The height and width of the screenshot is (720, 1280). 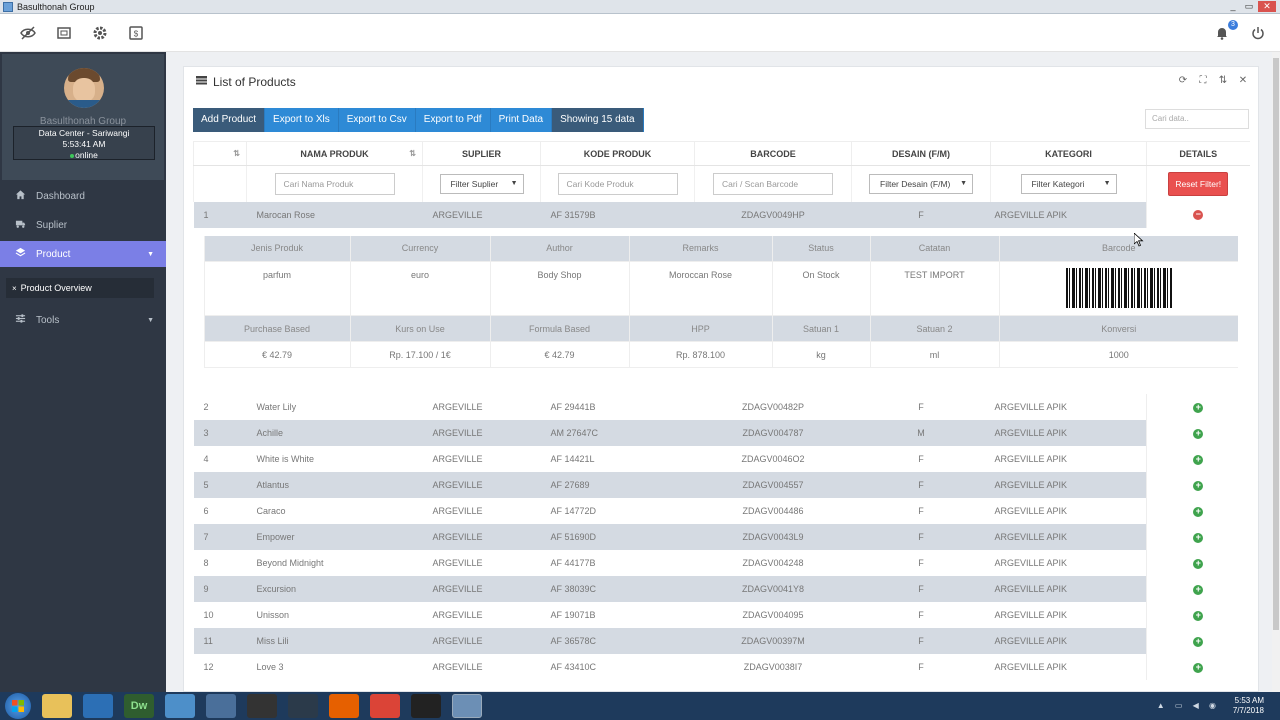 What do you see at coordinates (334, 183) in the screenshot?
I see `filter-nama-input: Cari Nama Produk` at bounding box center [334, 183].